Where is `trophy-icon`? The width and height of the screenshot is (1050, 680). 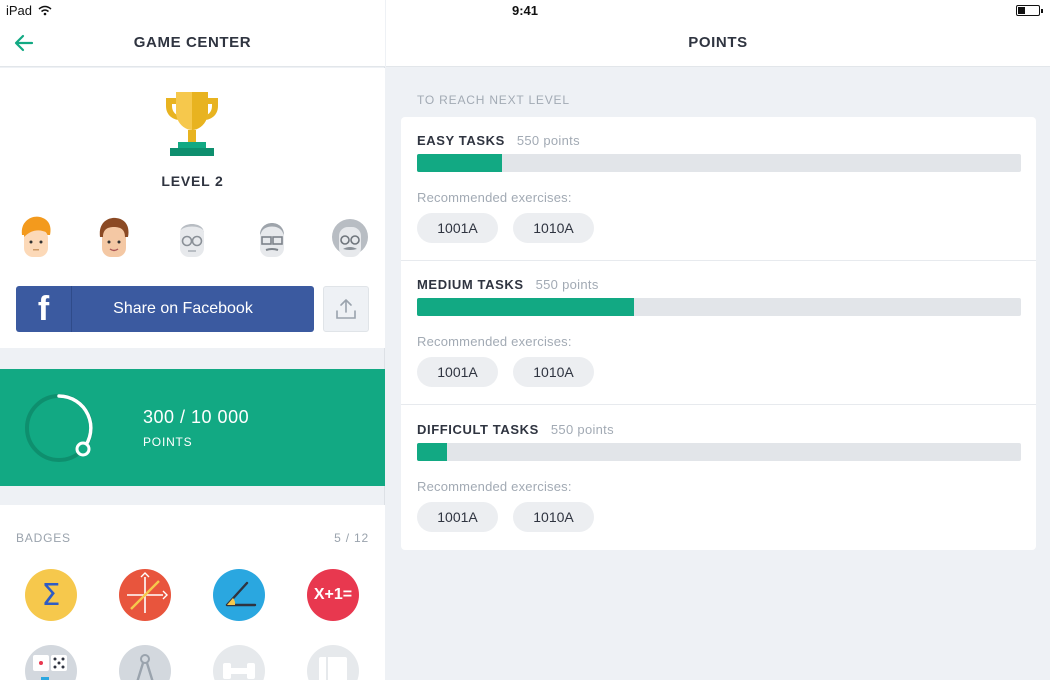
trophy-icon is located at coordinates (192, 124).